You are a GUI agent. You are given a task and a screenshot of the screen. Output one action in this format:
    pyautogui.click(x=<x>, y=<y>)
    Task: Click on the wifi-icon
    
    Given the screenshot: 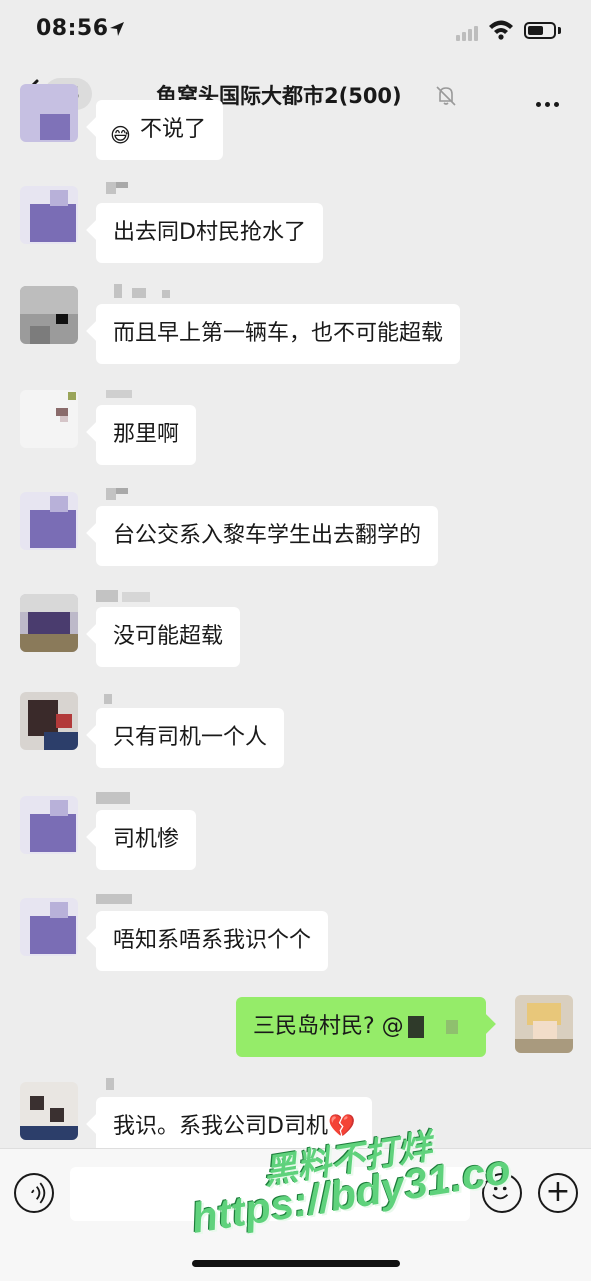 What is the action you would take?
    pyautogui.click(x=501, y=30)
    